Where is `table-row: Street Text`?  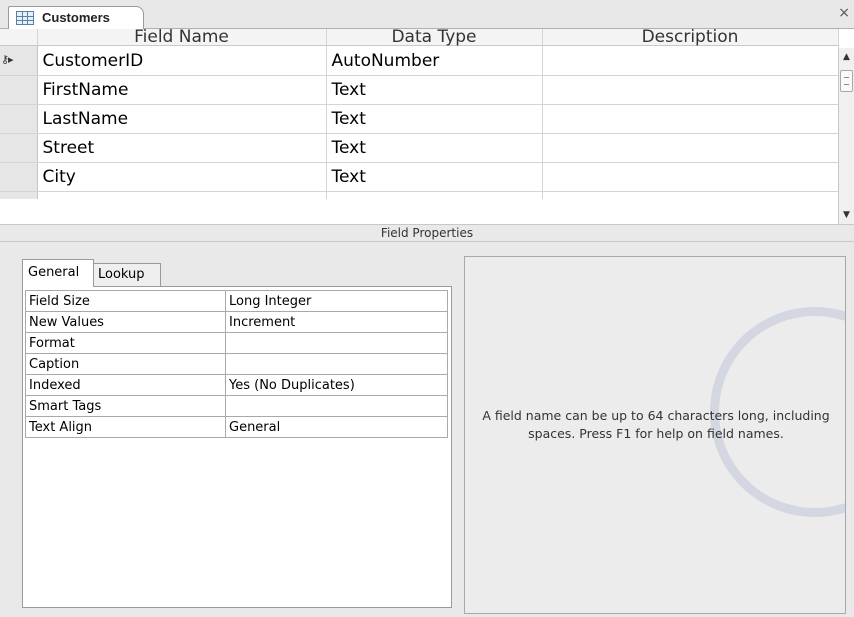 table-row: Street Text is located at coordinates (419, 148).